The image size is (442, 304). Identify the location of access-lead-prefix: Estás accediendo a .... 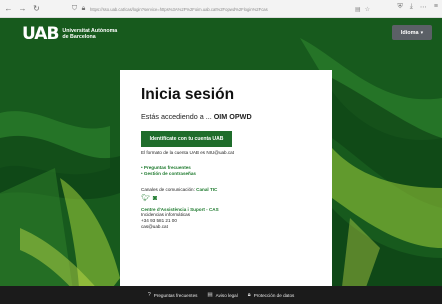
(177, 116).